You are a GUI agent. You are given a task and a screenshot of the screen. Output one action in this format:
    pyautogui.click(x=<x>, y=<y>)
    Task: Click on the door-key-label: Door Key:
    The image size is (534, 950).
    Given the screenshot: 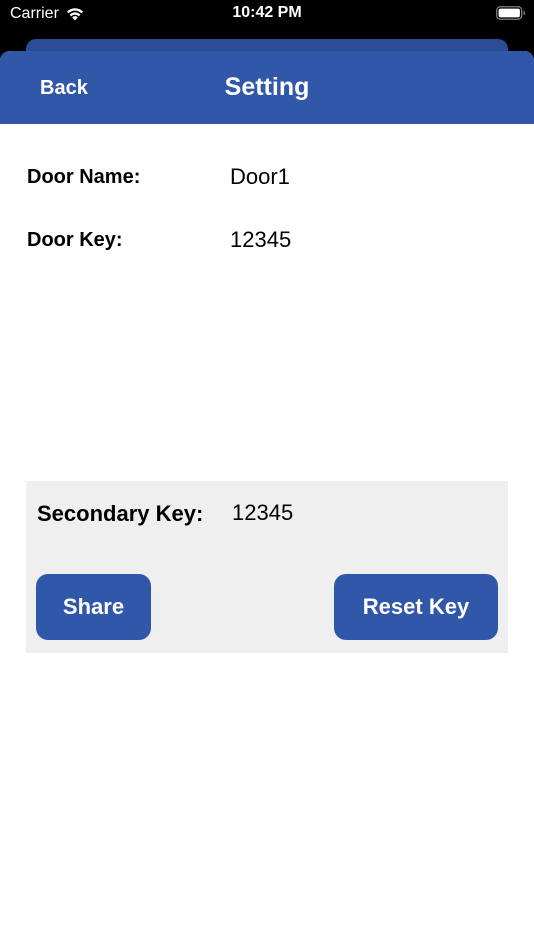 What is the action you would take?
    pyautogui.click(x=75, y=240)
    